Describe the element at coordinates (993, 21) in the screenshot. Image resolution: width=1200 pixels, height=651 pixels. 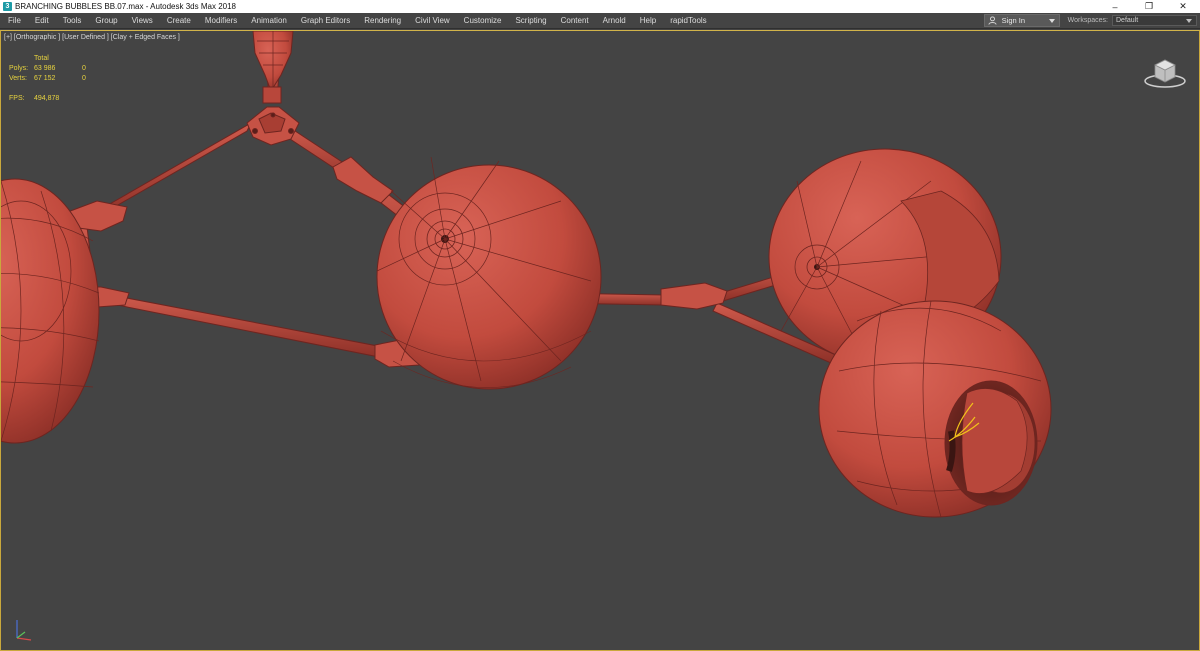
I see `user-icon` at that location.